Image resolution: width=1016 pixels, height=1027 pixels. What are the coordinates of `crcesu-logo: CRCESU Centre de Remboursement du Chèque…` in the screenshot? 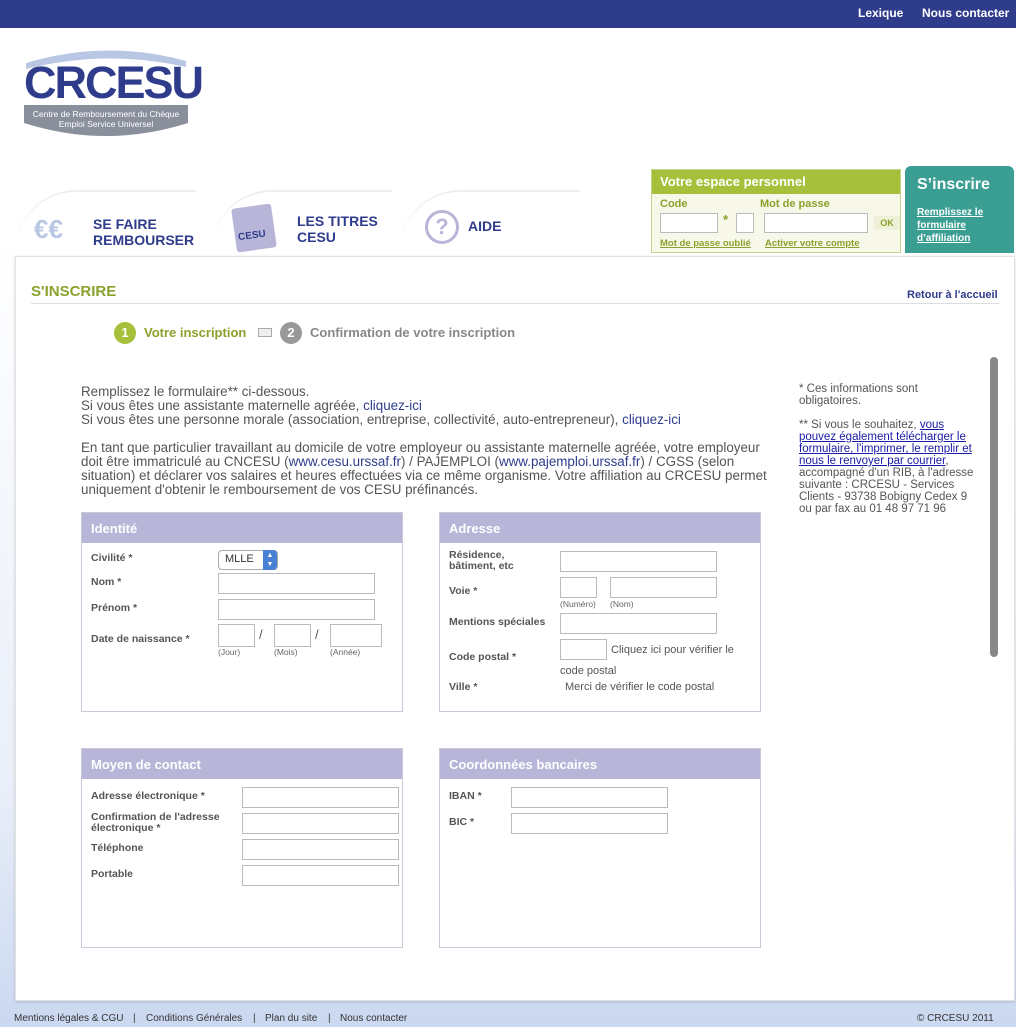 It's located at (113, 94).